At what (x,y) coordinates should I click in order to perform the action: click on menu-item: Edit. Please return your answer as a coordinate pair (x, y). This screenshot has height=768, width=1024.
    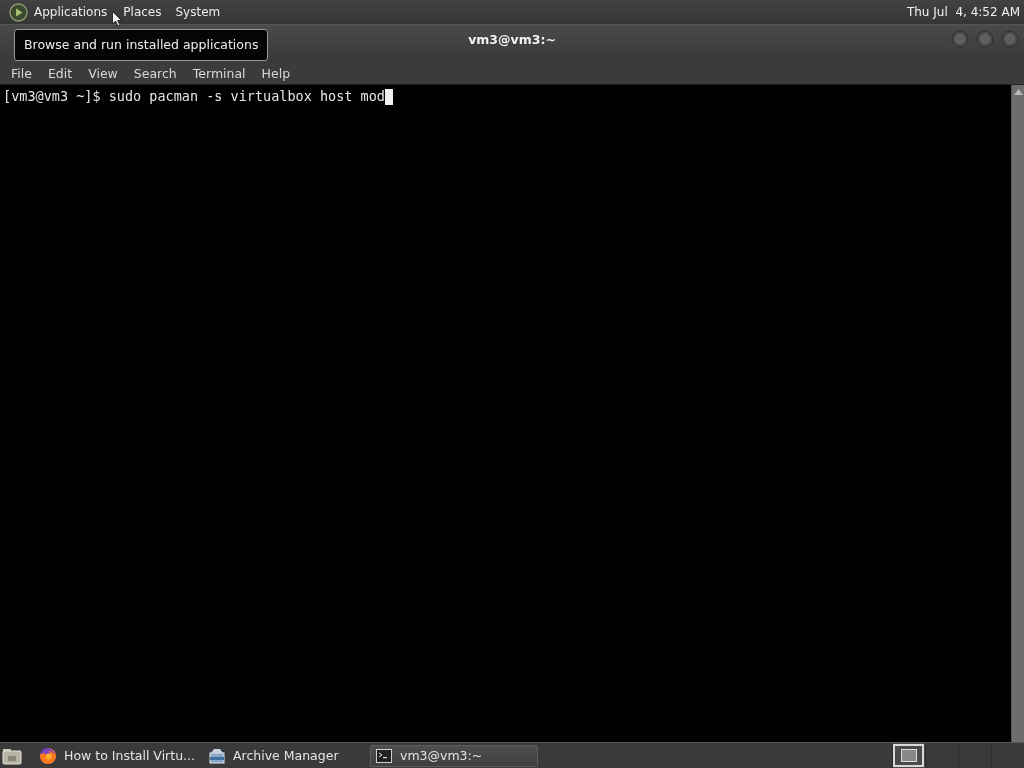
    Looking at the image, I should click on (60, 73).